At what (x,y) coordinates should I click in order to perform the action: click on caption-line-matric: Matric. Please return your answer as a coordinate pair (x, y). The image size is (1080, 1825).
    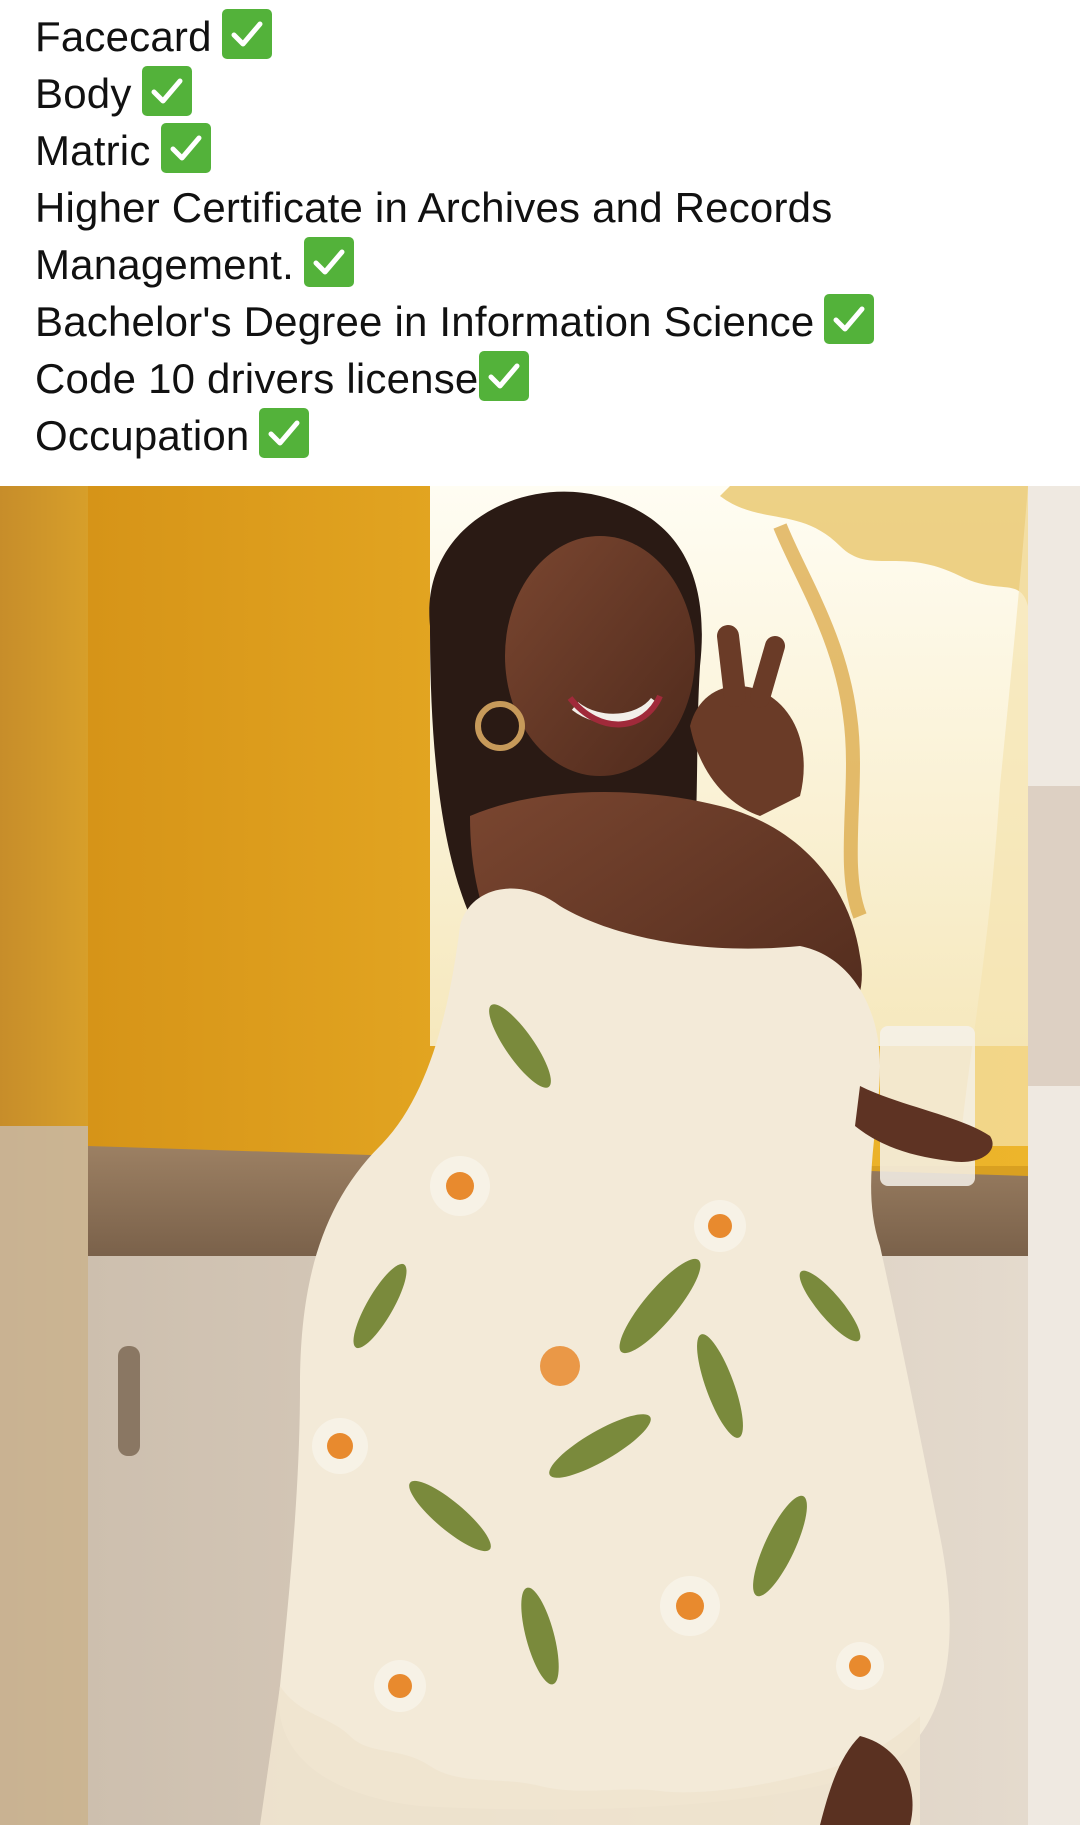
    Looking at the image, I should click on (540, 150).